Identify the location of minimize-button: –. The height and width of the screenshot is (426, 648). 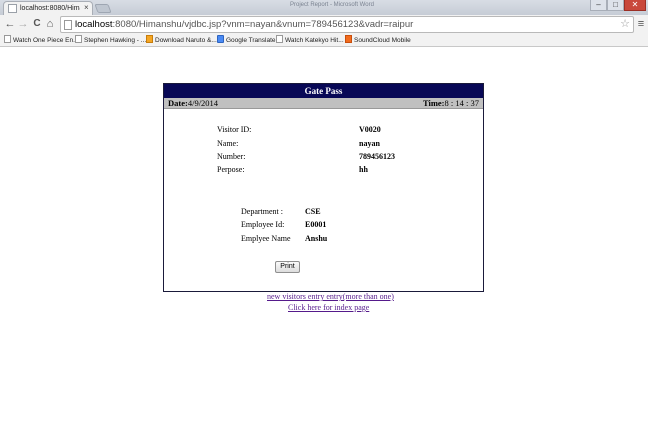
(598, 5).